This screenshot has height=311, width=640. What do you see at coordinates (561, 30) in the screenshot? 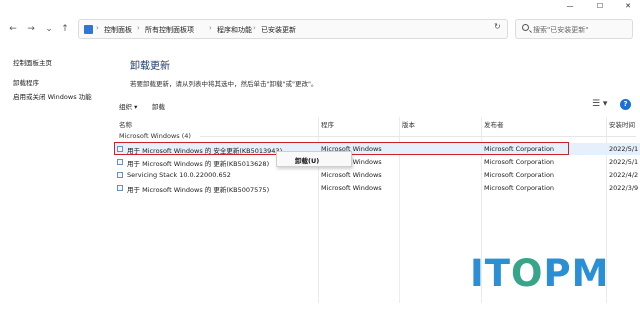
I see `search-placeholder: 搜索"已安装更新"` at bounding box center [561, 30].